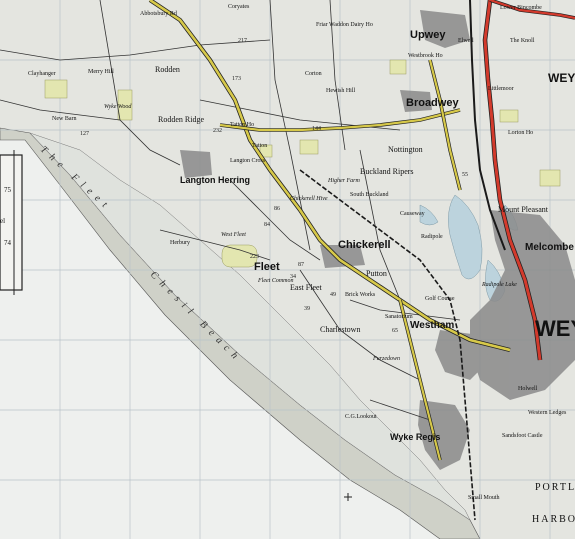  I want to click on label-upwey: Upwey, so click(428, 35).